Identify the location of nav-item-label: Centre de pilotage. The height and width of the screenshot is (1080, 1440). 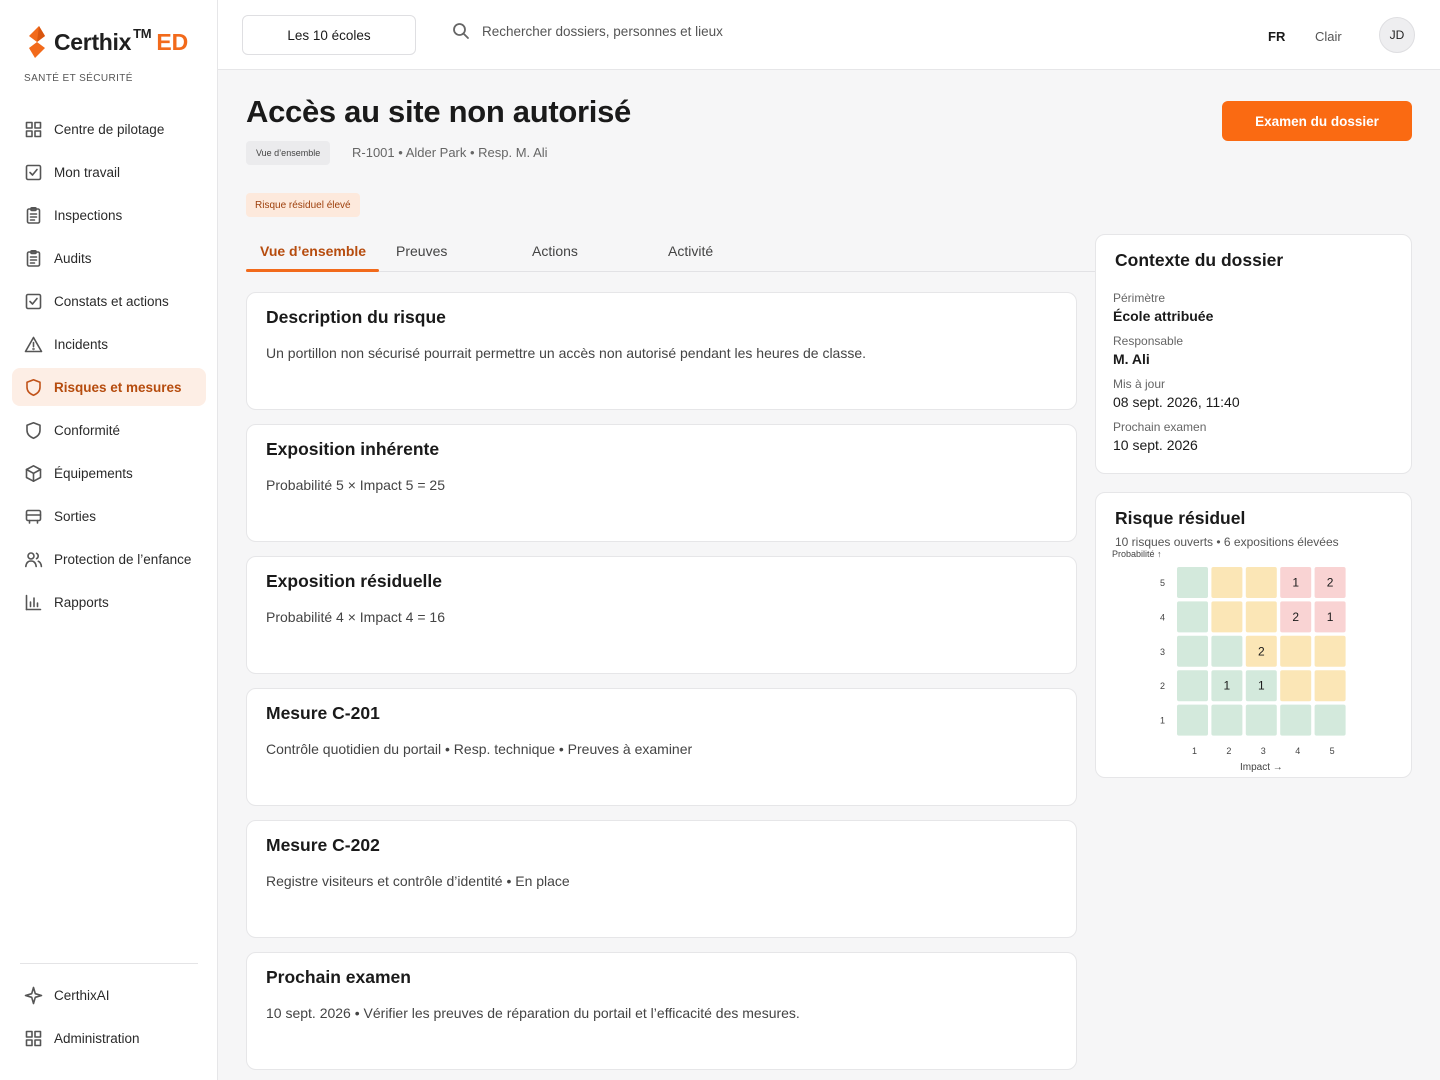
(109, 129).